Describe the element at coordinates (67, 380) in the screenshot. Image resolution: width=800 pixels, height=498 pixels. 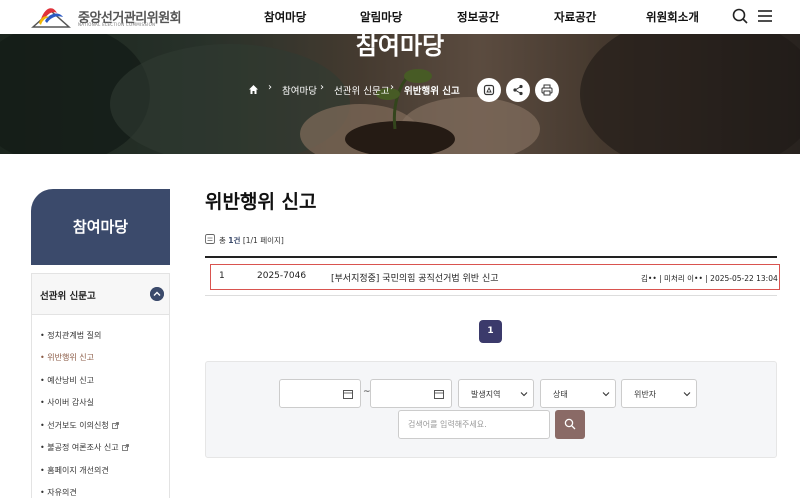
I see `sidebar-item-budget-waste: • 예산낭비 신고` at that location.